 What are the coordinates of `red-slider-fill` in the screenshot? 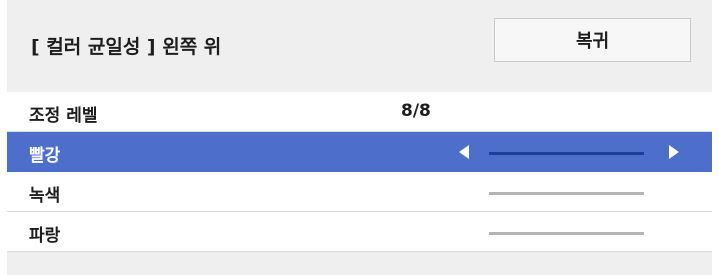 It's located at (566, 153).